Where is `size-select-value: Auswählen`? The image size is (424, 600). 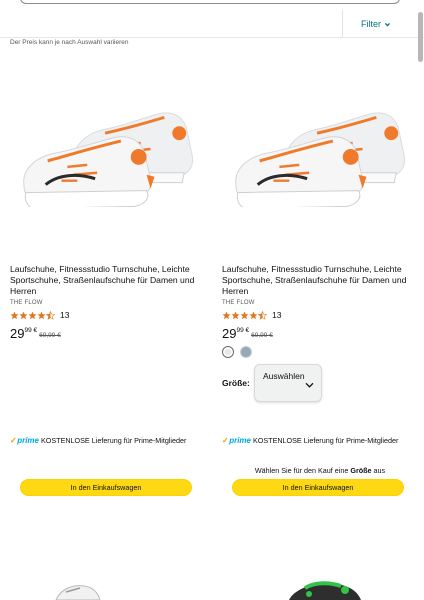
size-select-value: Auswählen is located at coordinates (284, 376).